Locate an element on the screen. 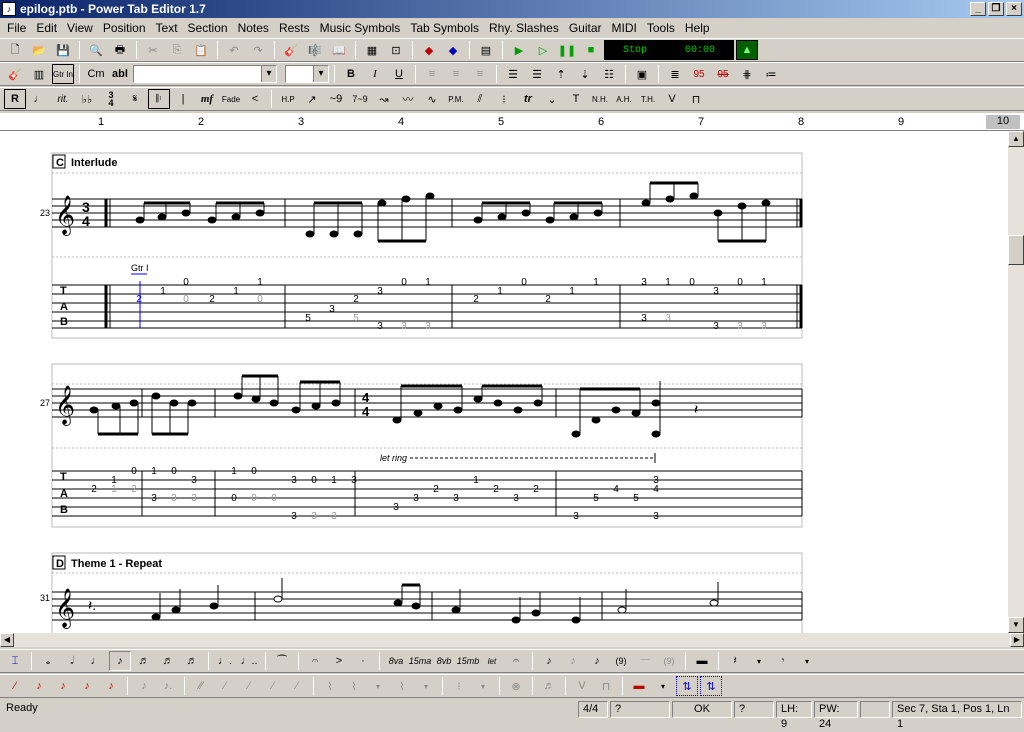  insert-staff-icon: ☰ is located at coordinates (513, 74).